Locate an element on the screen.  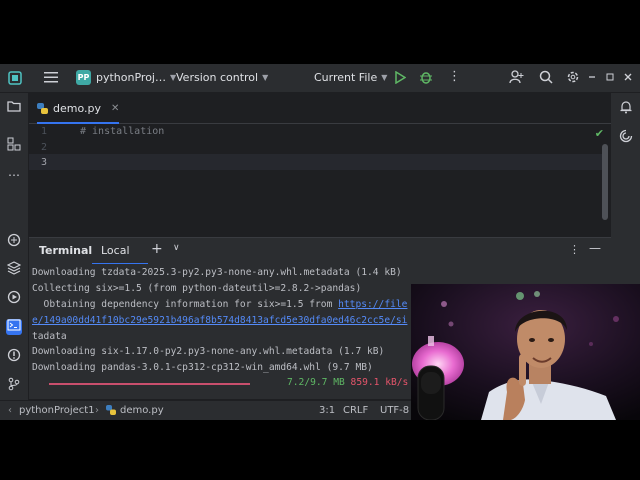
run-icon is located at coordinates (400, 77).